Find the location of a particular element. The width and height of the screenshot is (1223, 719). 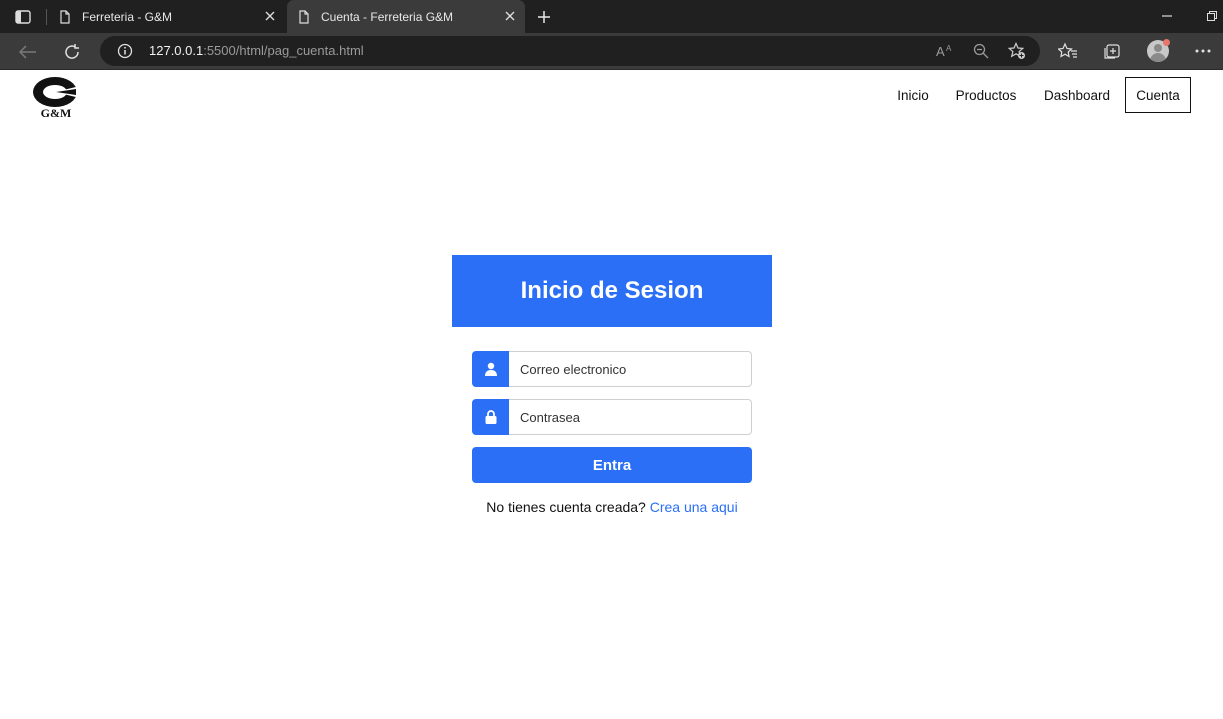

url-text: 127.0.0.1:5500/html/pag_cuenta.html is located at coordinates (256, 50).